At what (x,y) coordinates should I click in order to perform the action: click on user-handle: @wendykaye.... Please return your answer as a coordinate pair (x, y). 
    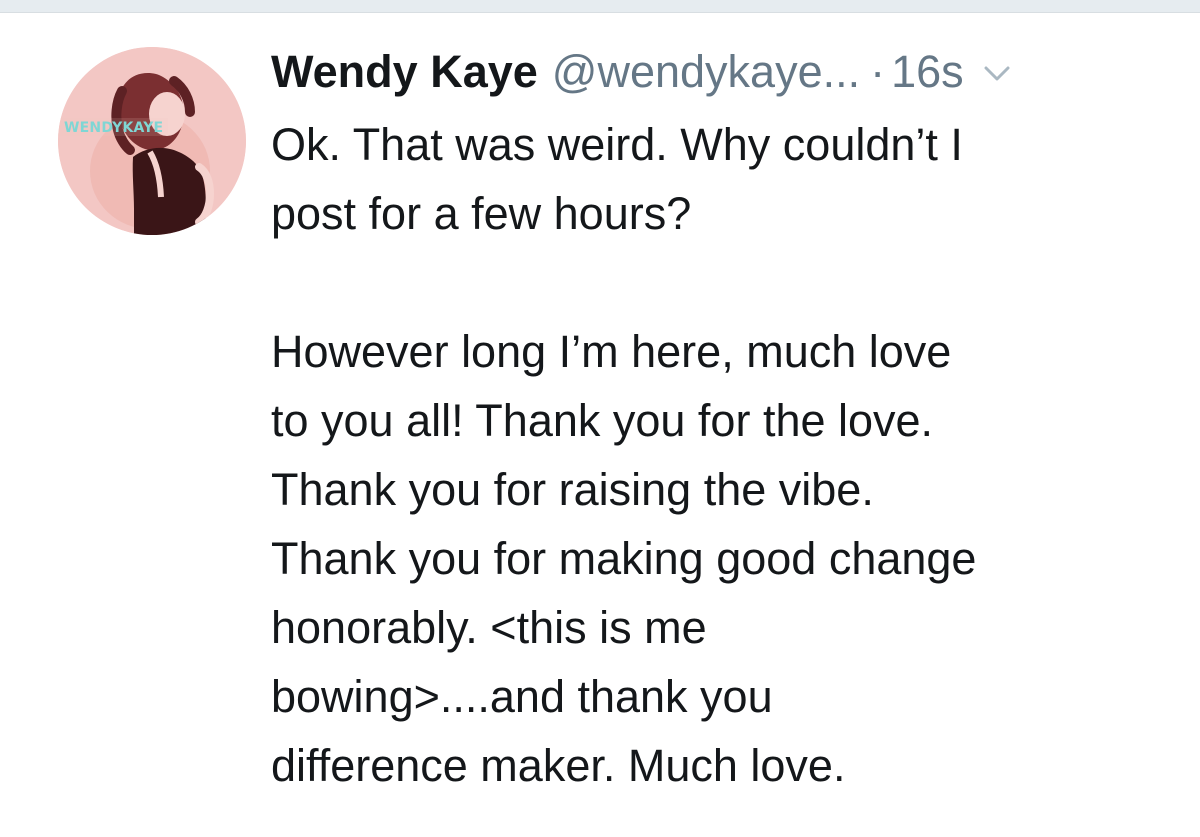
    Looking at the image, I should click on (706, 72).